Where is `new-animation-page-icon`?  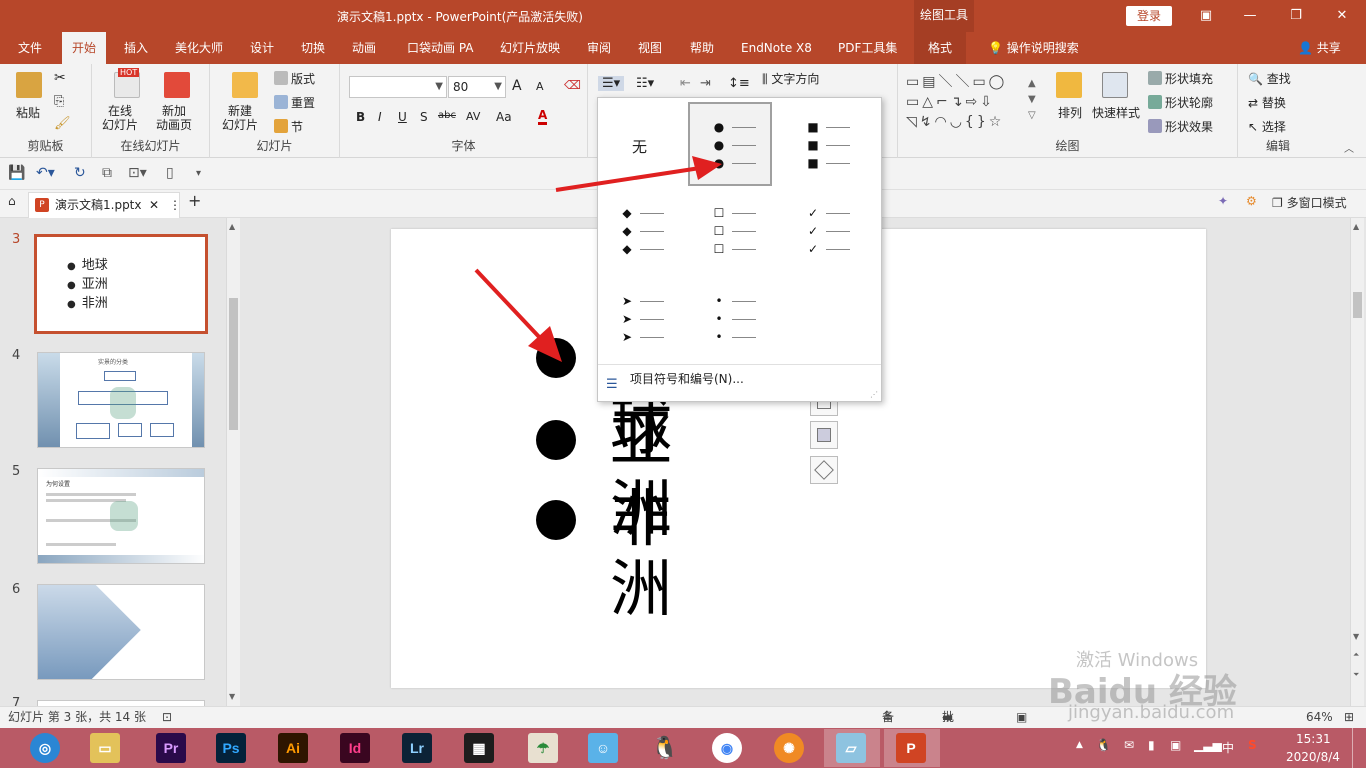
new-animation-page-icon is located at coordinates (177, 85).